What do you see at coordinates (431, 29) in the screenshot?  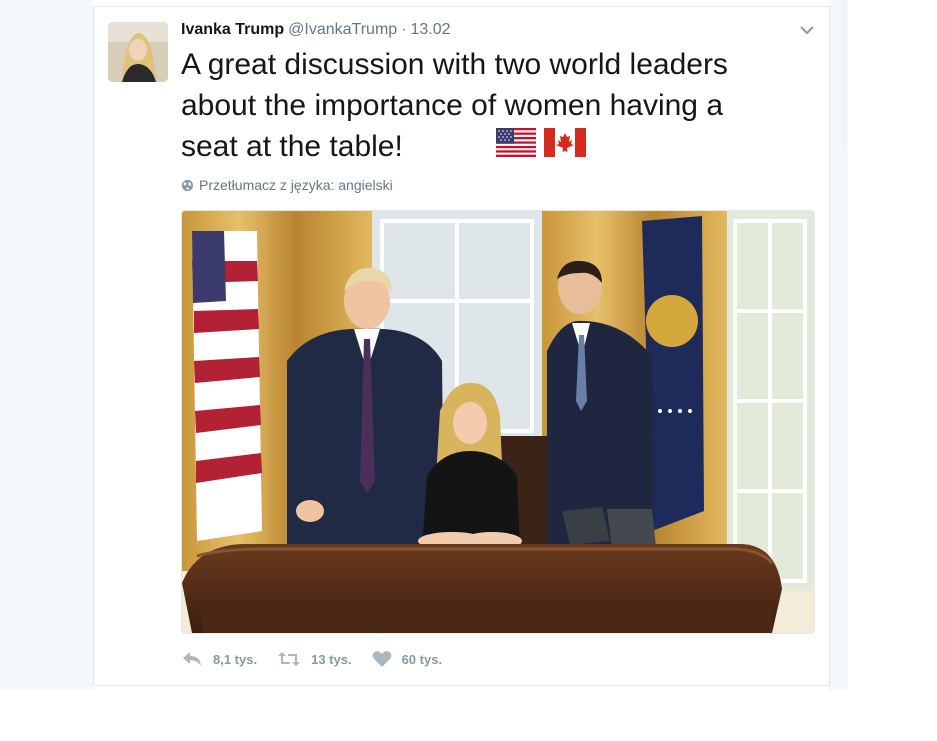 I see `tweet-timestamp: 13.02` at bounding box center [431, 29].